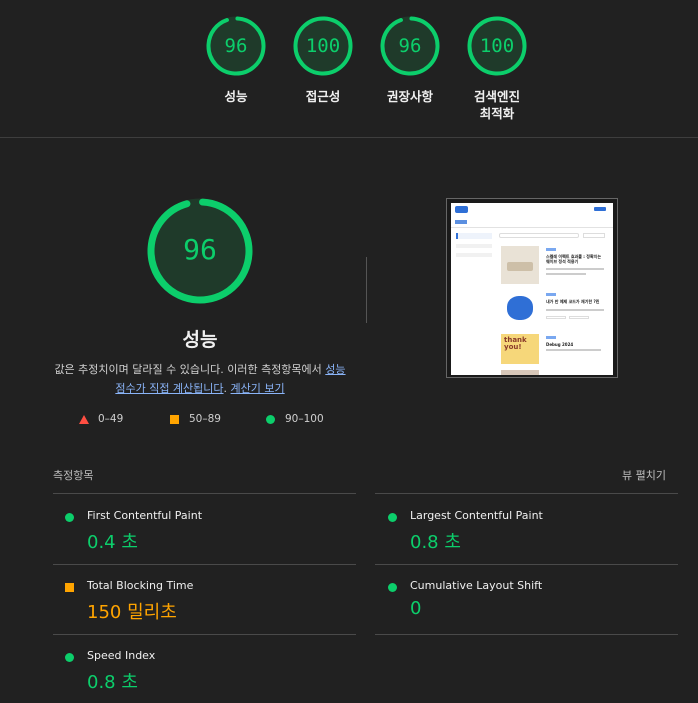 The height and width of the screenshot is (703, 698). I want to click on thumb-sort-box, so click(594, 235).